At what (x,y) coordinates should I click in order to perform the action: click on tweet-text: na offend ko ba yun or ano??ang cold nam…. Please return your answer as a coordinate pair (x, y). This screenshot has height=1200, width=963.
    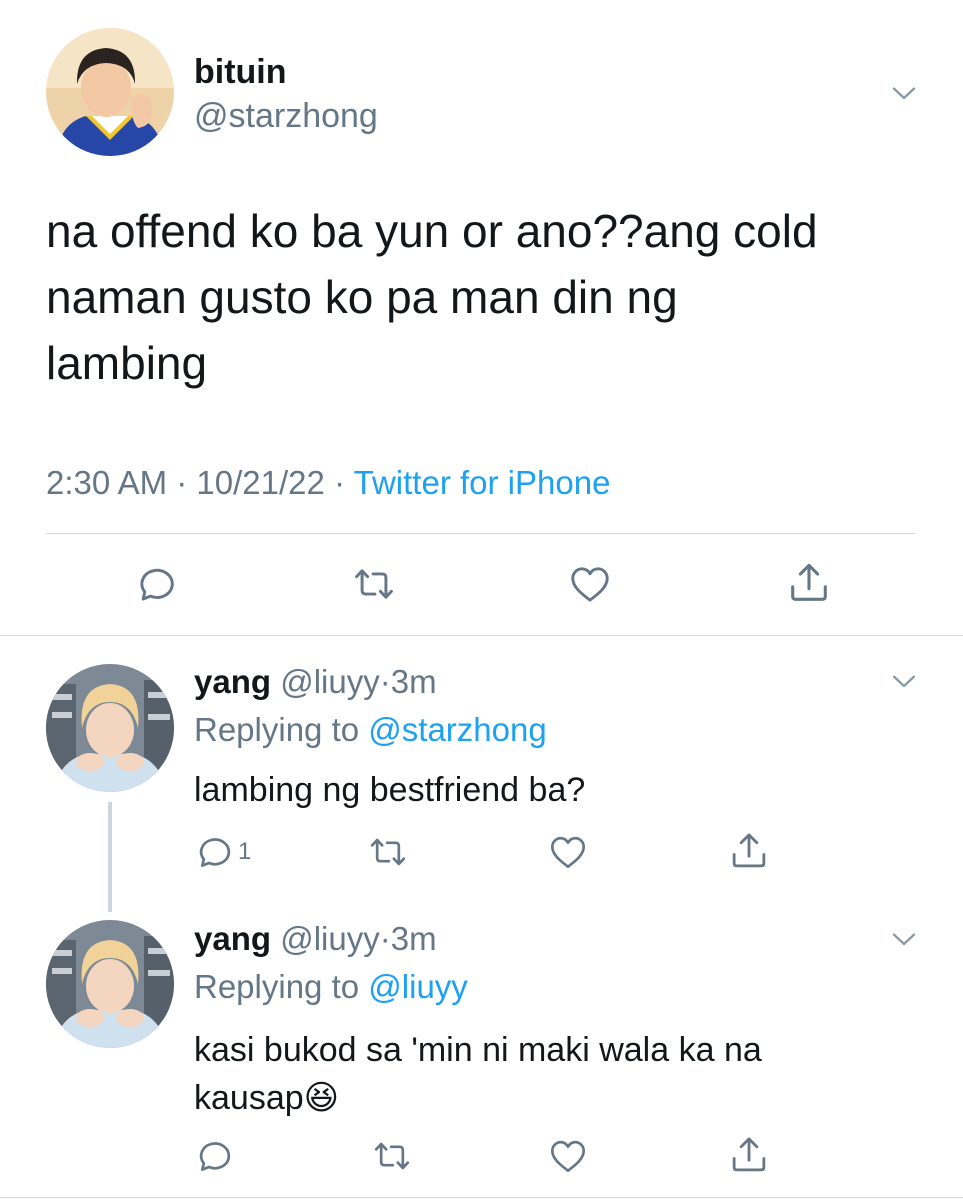
    Looking at the image, I should click on (432, 297).